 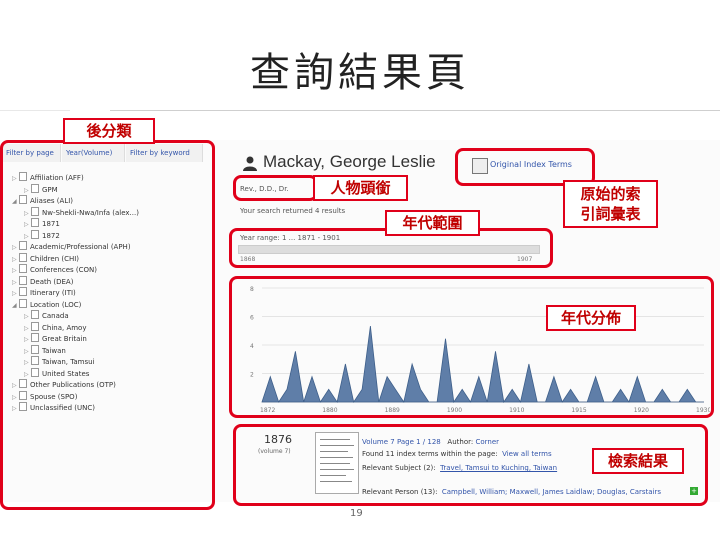 I want to click on search-results-label: 檢索結果, so click(x=638, y=461).